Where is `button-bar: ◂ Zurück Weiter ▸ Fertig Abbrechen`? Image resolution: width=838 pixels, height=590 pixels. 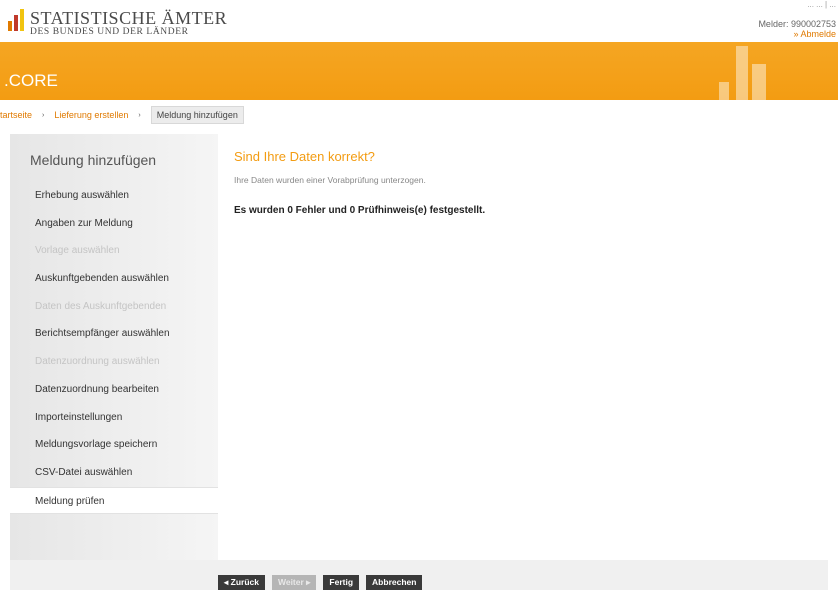
button-bar: ◂ Zurück Weiter ▸ Fertig Abbrechen is located at coordinates (323, 582).